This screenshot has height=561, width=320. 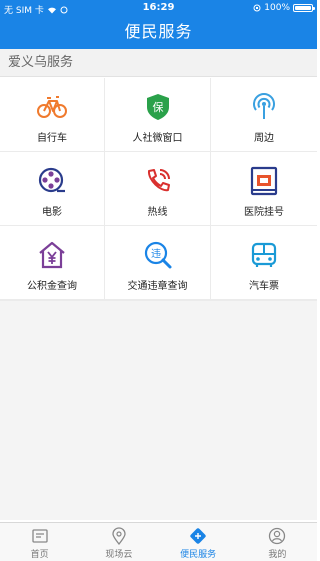 I want to click on service-bicycle: 自行车, so click(x=52, y=115).